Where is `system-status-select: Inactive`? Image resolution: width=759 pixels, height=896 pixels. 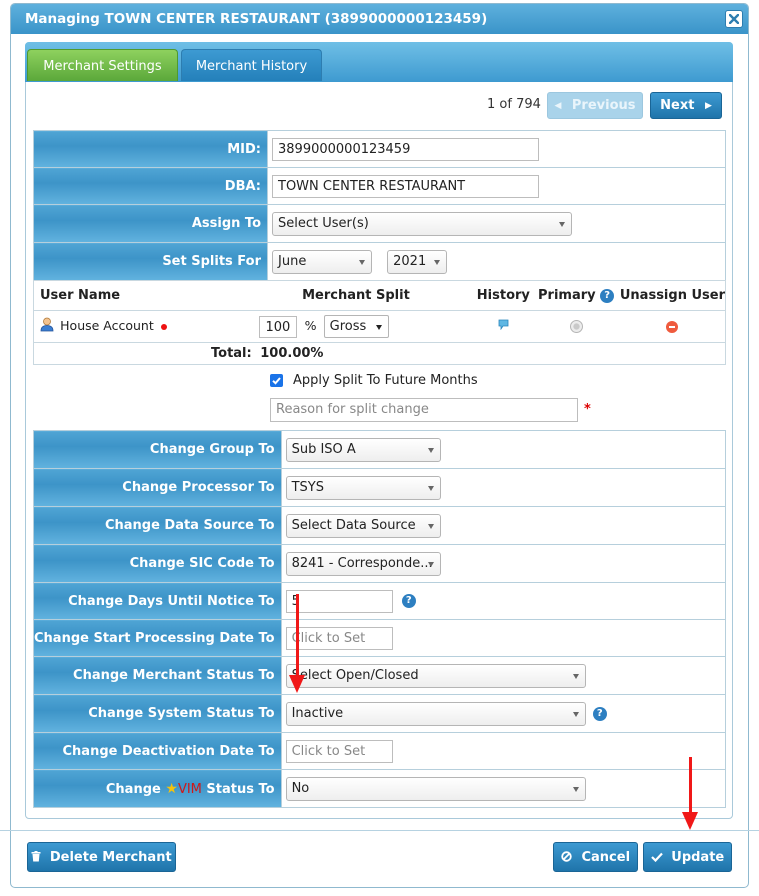 system-status-select: Inactive is located at coordinates (435, 713).